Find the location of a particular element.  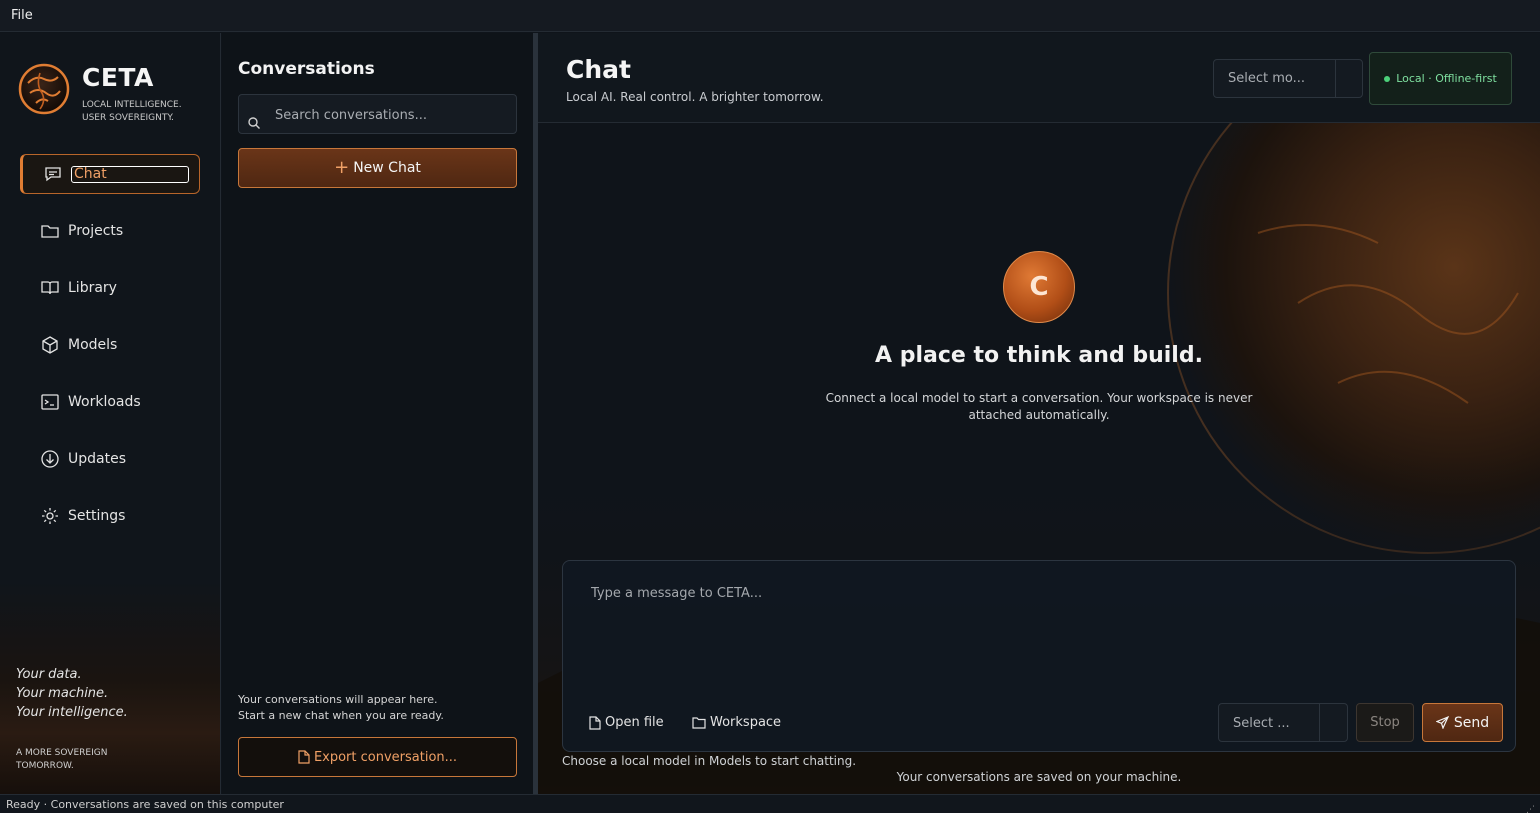

send-button: Send is located at coordinates (1462, 722).